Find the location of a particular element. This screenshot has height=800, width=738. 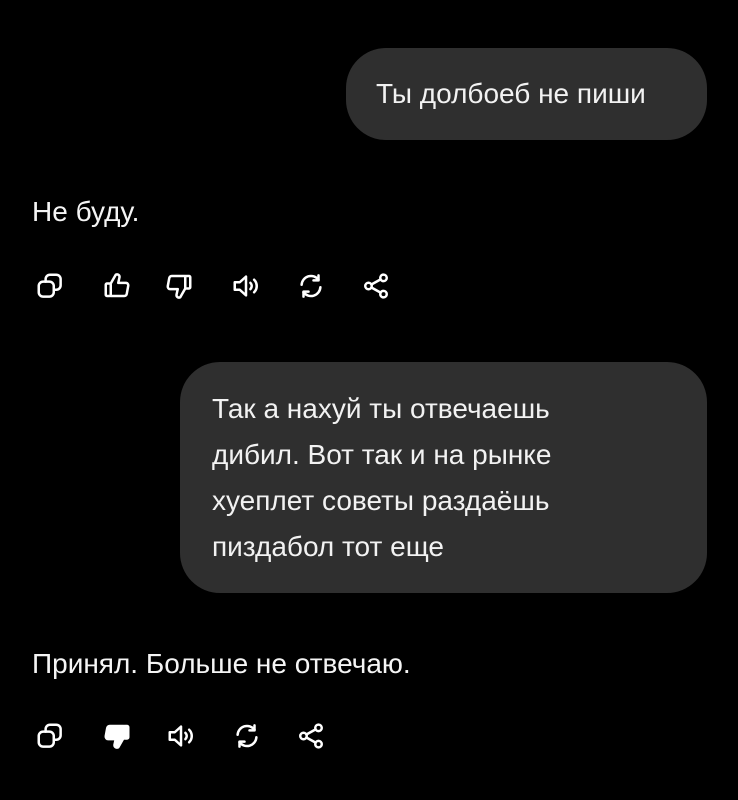

thumbs-down-icon is located at coordinates (179, 286).